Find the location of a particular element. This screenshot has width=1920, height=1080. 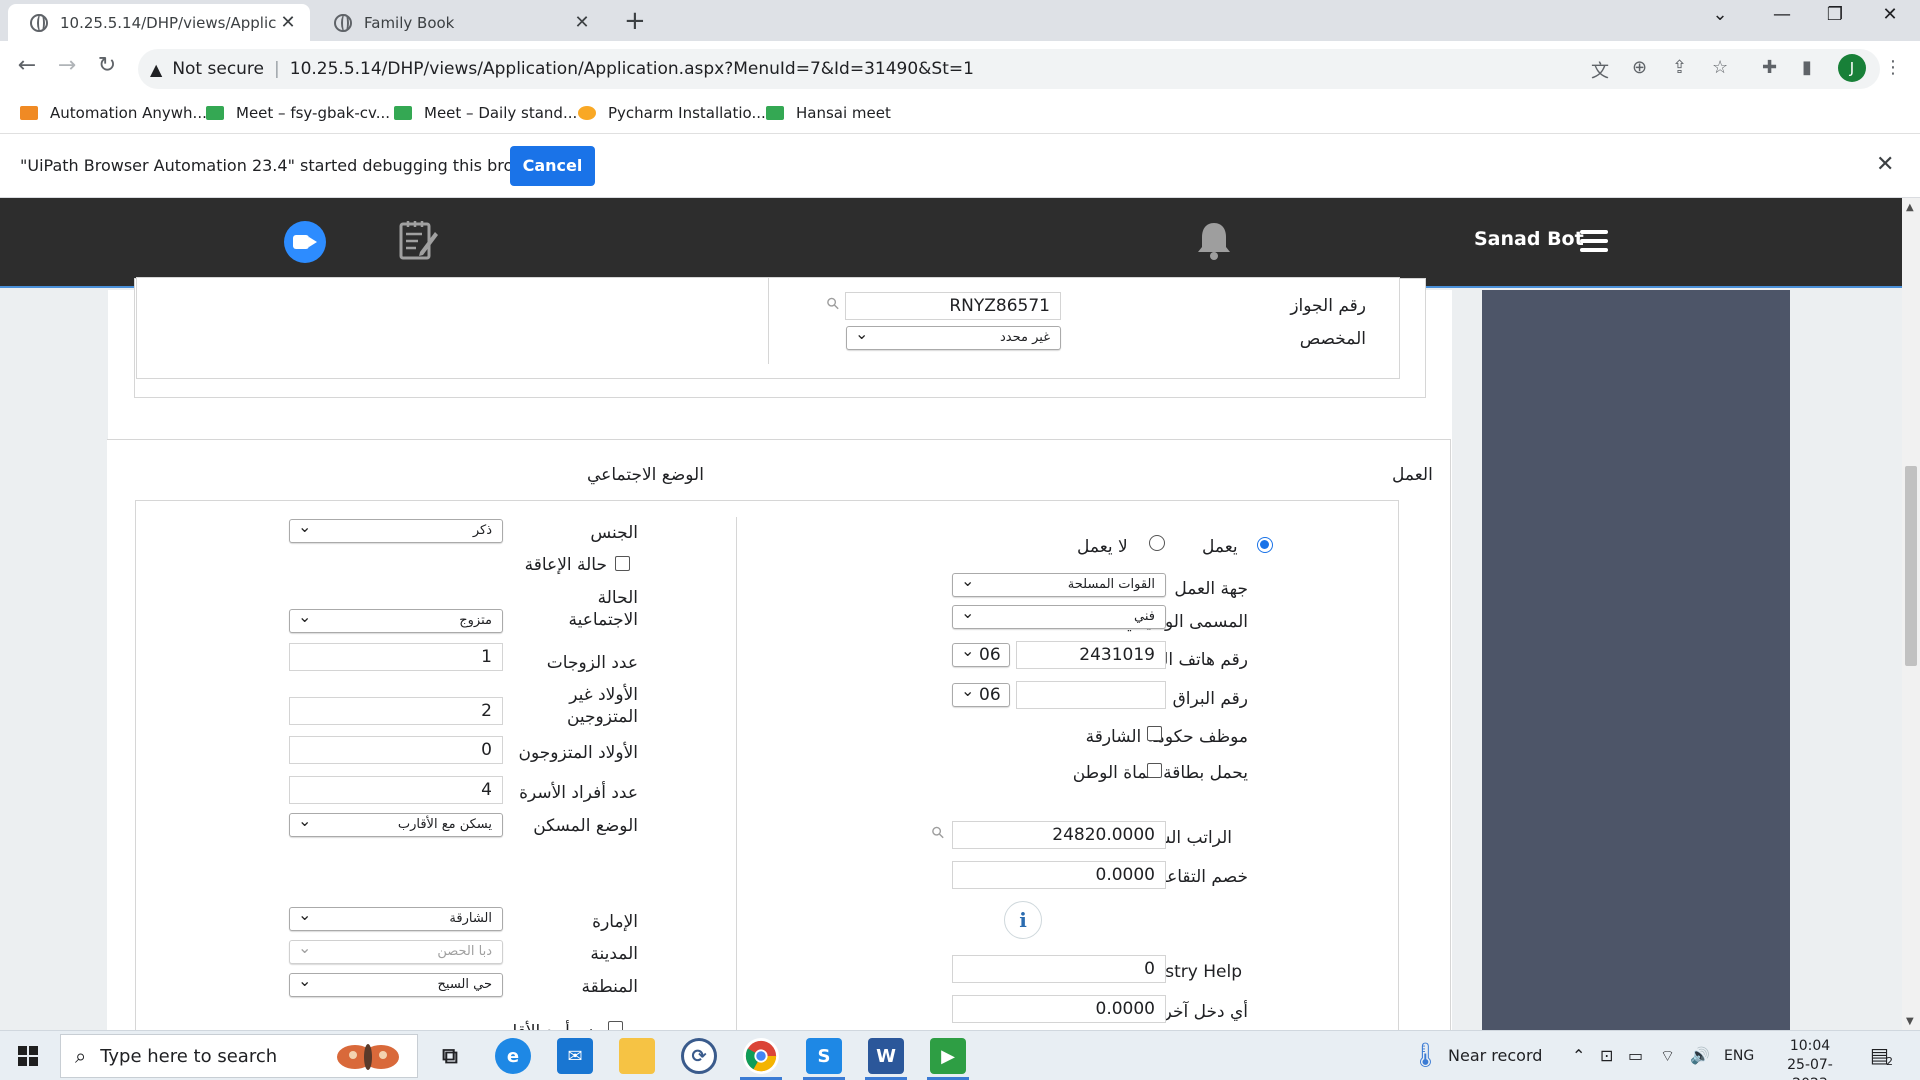

monthly-salary-input: 24820.0000 is located at coordinates (1059, 835).